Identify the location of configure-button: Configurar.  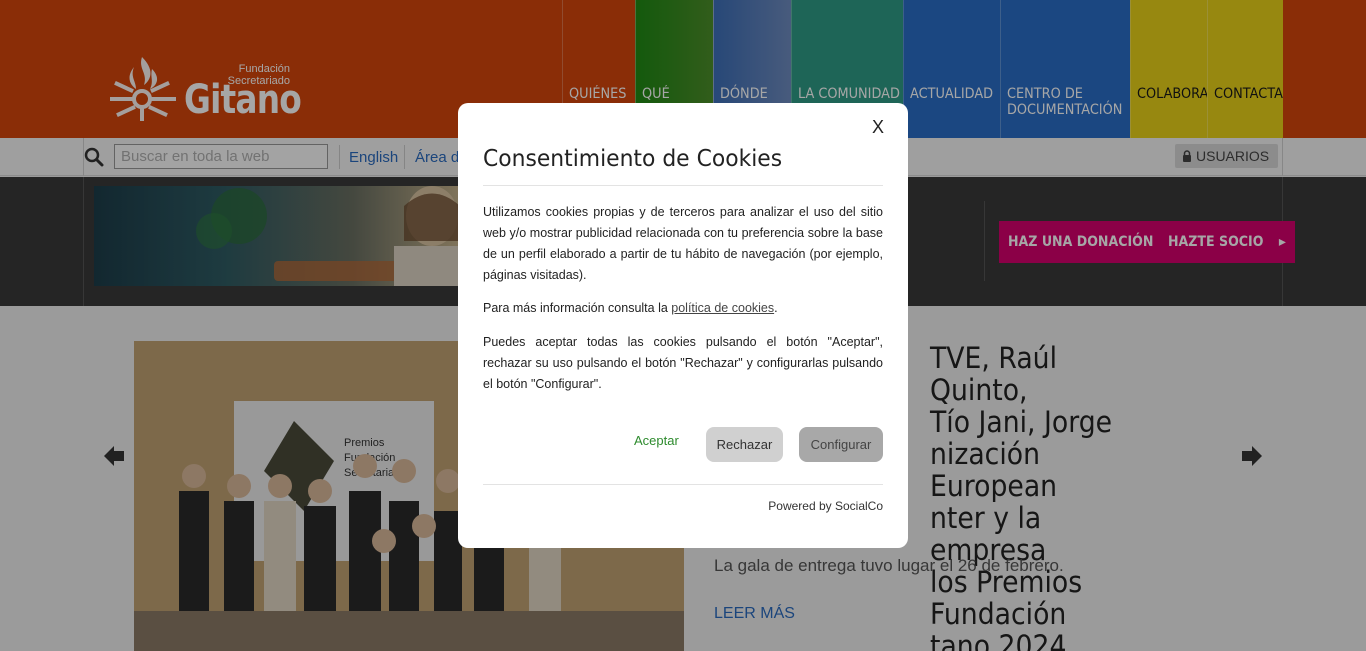
(841, 444).